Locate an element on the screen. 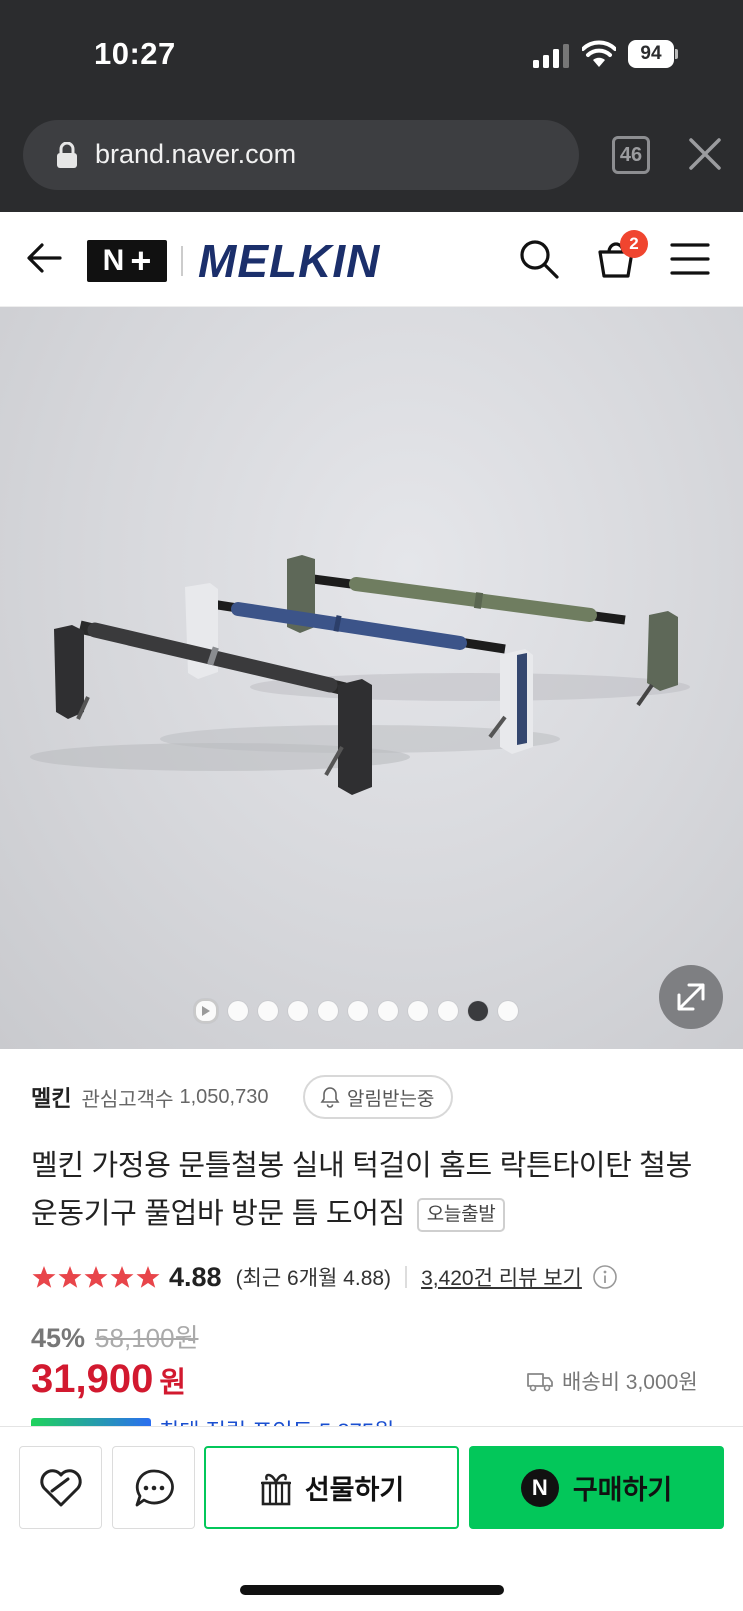  notification-button: 알림받는중 is located at coordinates (378, 1097).